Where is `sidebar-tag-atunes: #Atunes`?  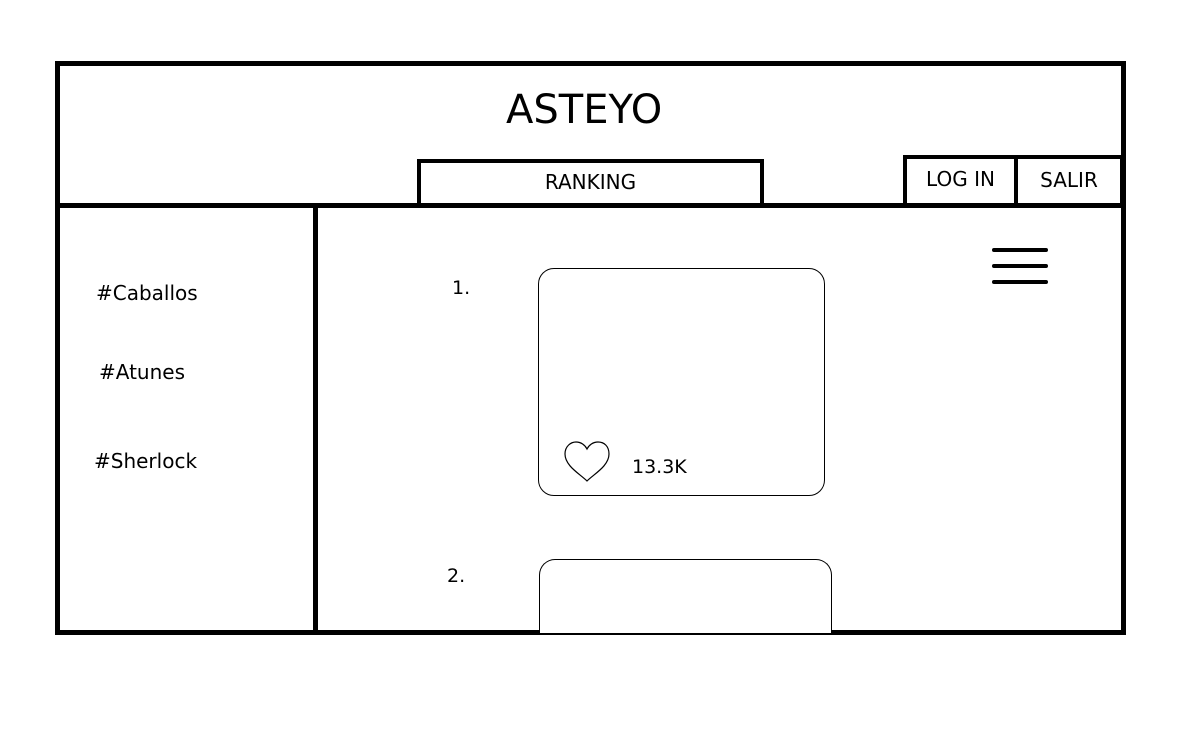 sidebar-tag-atunes: #Atunes is located at coordinates (142, 372).